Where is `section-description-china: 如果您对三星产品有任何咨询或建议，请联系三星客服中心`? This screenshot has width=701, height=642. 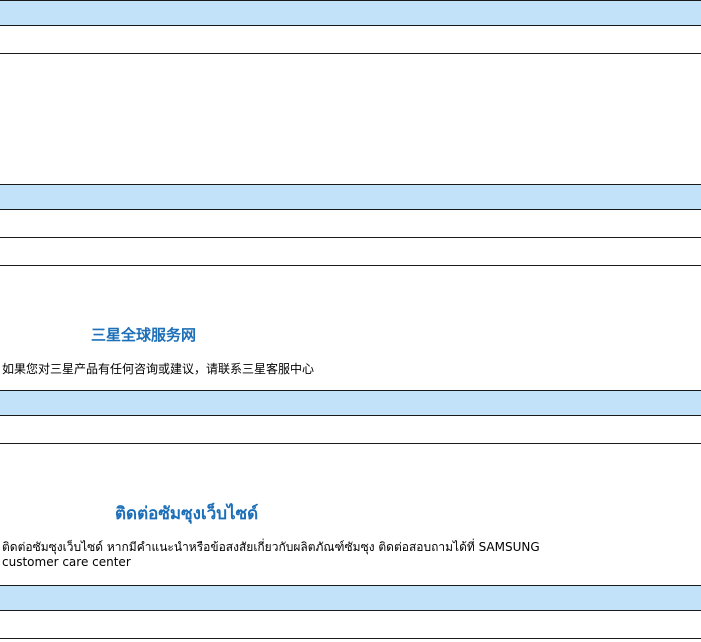
section-description-china: 如果您对三星产品有任何咨询或建议，请联系三星客服中心 is located at coordinates (158, 369).